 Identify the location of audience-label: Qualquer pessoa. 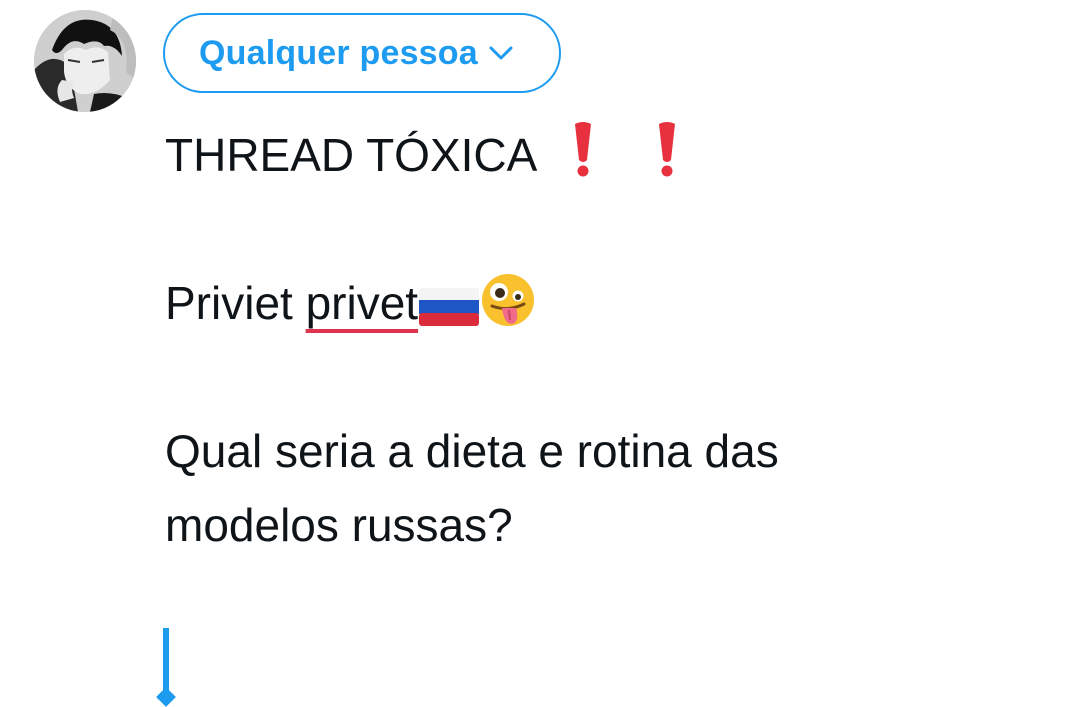
(338, 52).